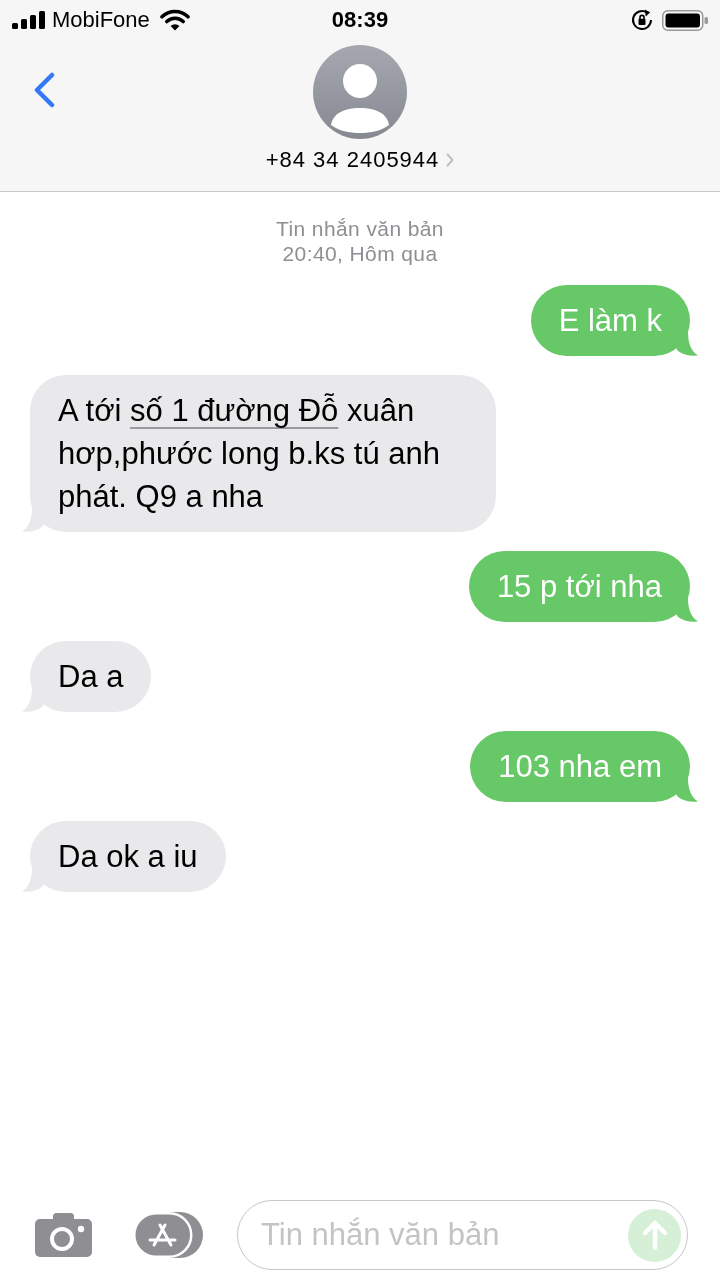 Image resolution: width=720 pixels, height=1280 pixels. I want to click on message-text: E làm k, so click(610, 321).